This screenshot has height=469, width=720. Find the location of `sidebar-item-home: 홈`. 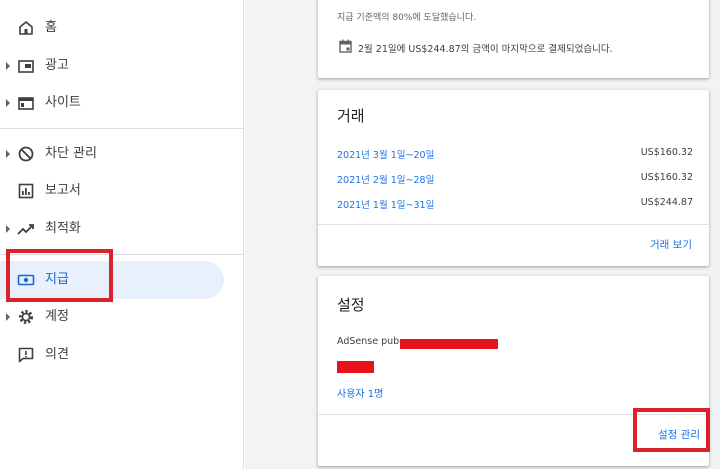

sidebar-item-home: 홈 is located at coordinates (112, 28).